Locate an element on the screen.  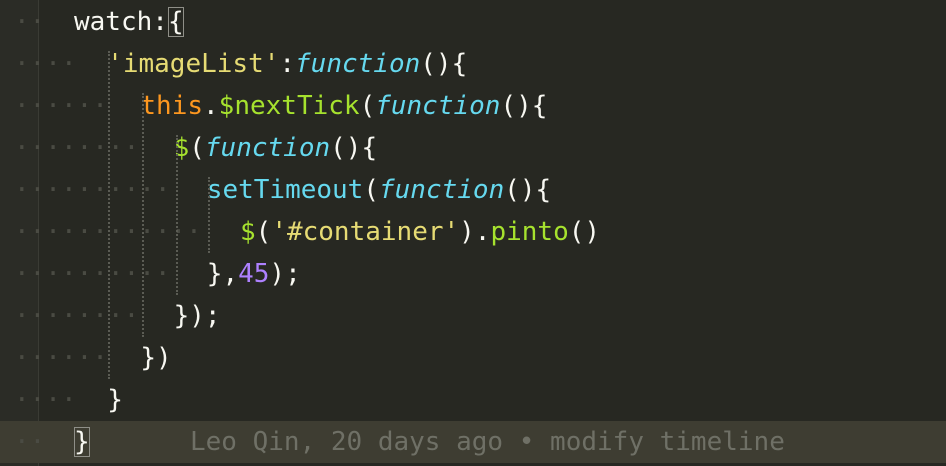
code-text: 'imageList':function(){ is located at coordinates (287, 64).